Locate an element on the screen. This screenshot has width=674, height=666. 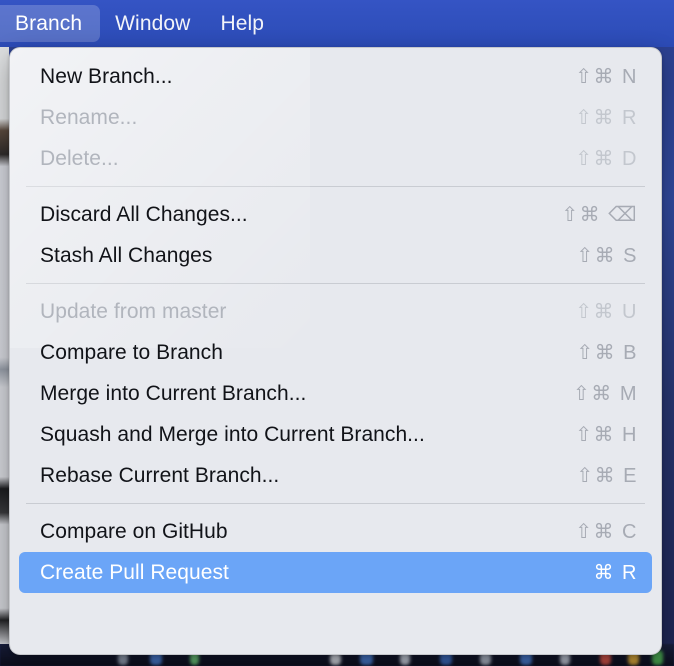
menu-item-shortcut: ⇧⌘ S is located at coordinates (607, 256).